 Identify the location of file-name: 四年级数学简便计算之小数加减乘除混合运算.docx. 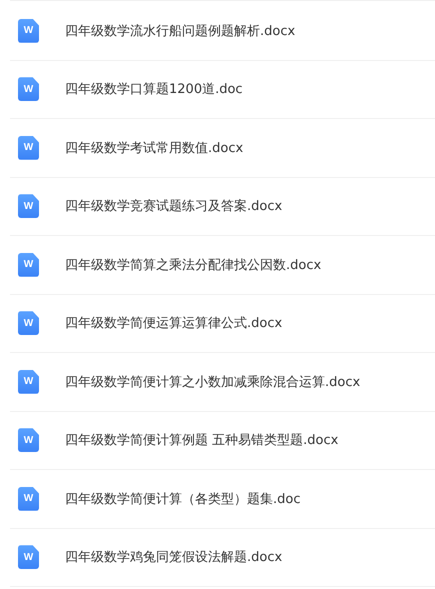
(212, 382).